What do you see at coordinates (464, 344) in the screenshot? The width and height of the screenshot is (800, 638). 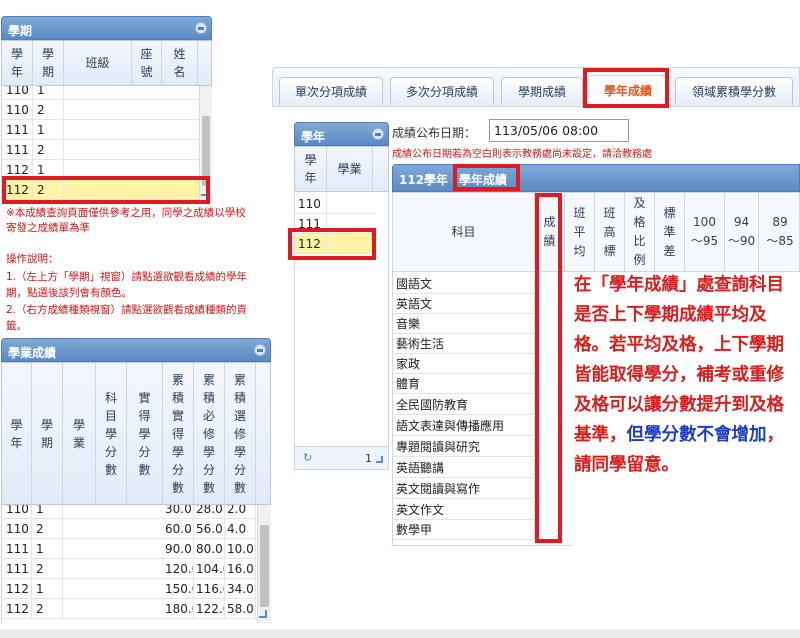 I see `subject-row: 藝術生活` at bounding box center [464, 344].